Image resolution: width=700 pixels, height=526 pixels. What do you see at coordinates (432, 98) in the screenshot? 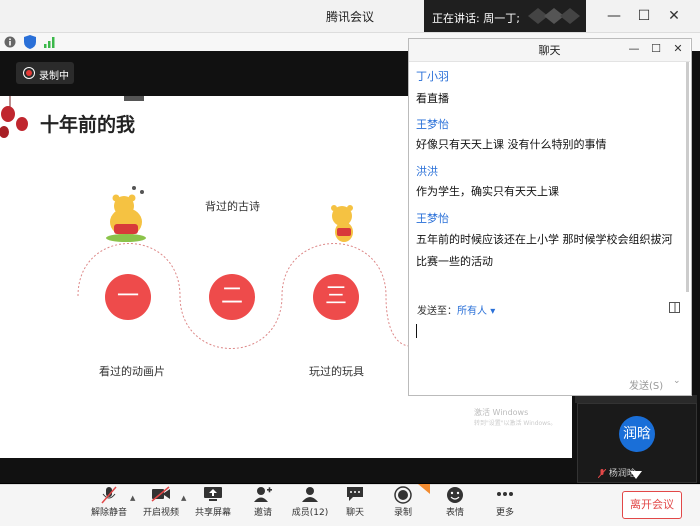
I see `chat-message: 看直播` at bounding box center [432, 98].